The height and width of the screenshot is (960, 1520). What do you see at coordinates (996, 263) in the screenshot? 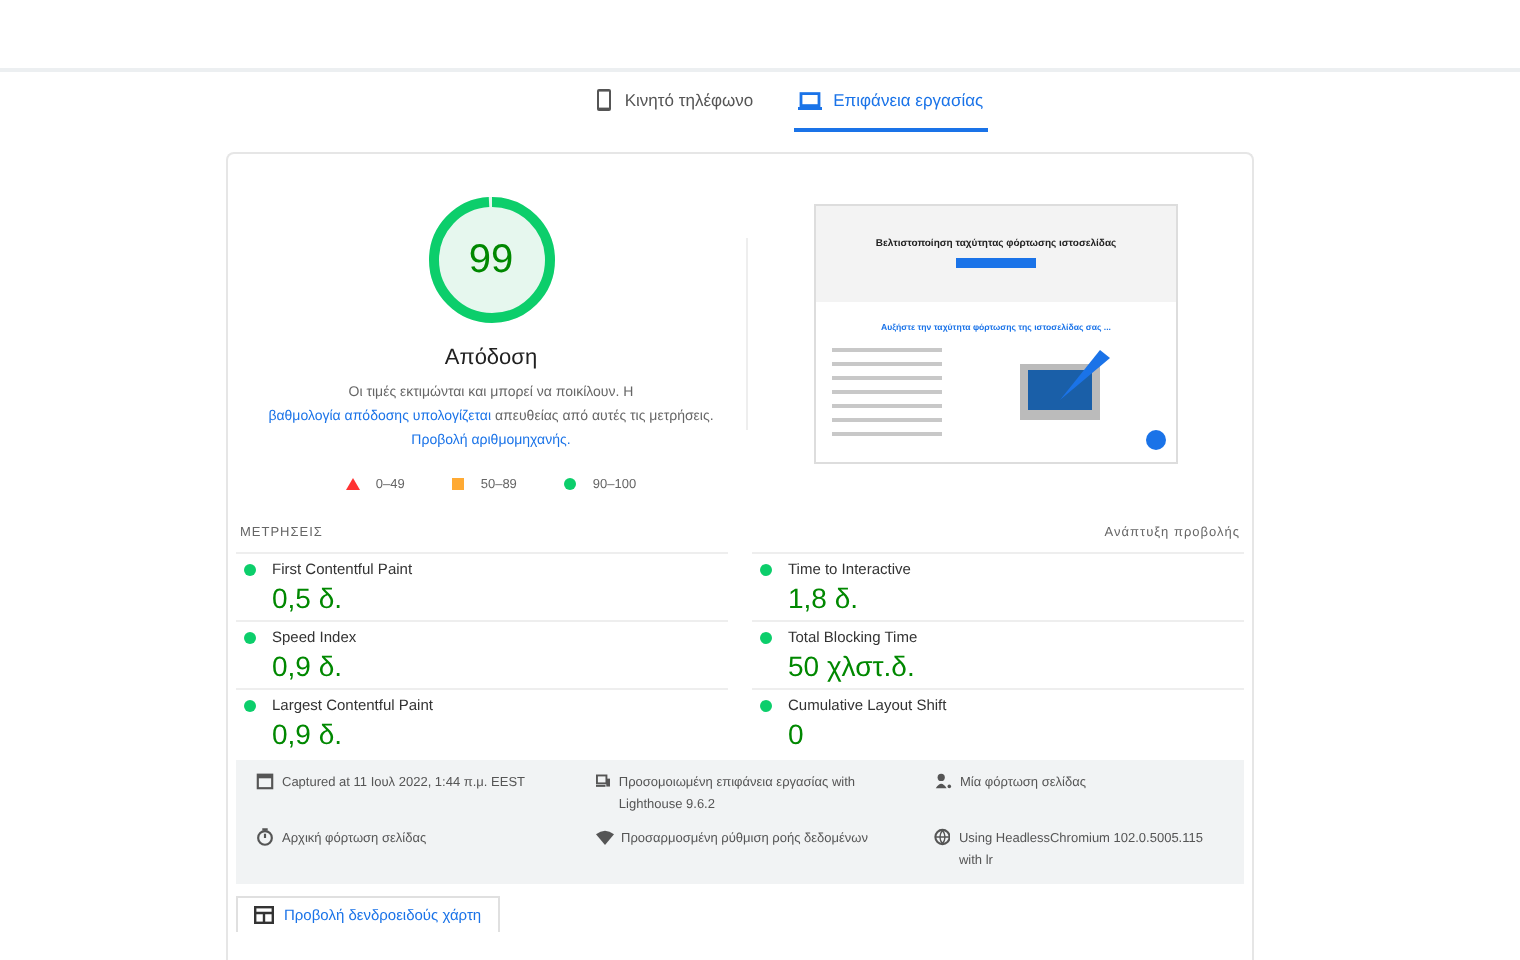
I see `screenshot-button-drawing` at bounding box center [996, 263].